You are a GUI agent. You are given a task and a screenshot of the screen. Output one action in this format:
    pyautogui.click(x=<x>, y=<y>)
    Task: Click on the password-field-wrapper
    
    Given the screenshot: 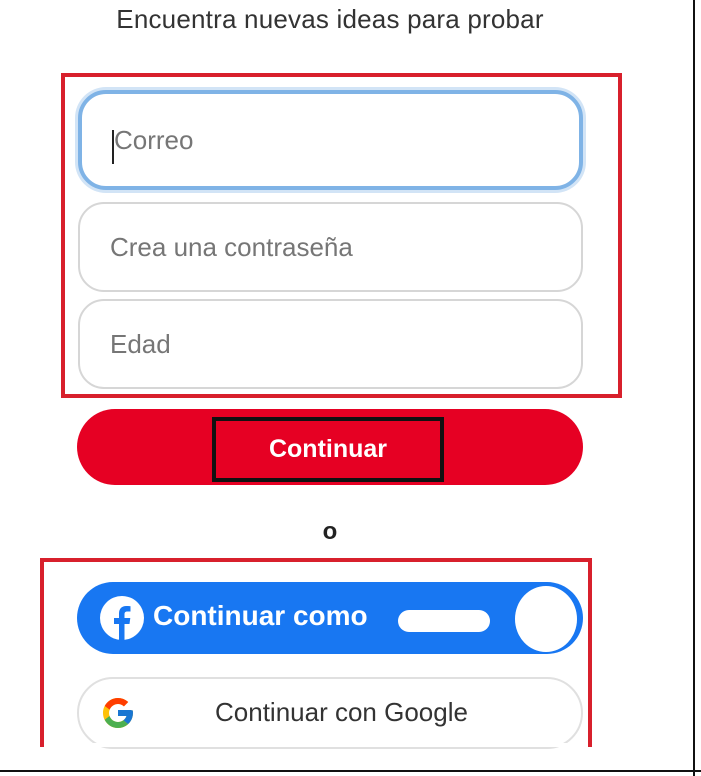 What is the action you would take?
    pyautogui.click(x=330, y=247)
    